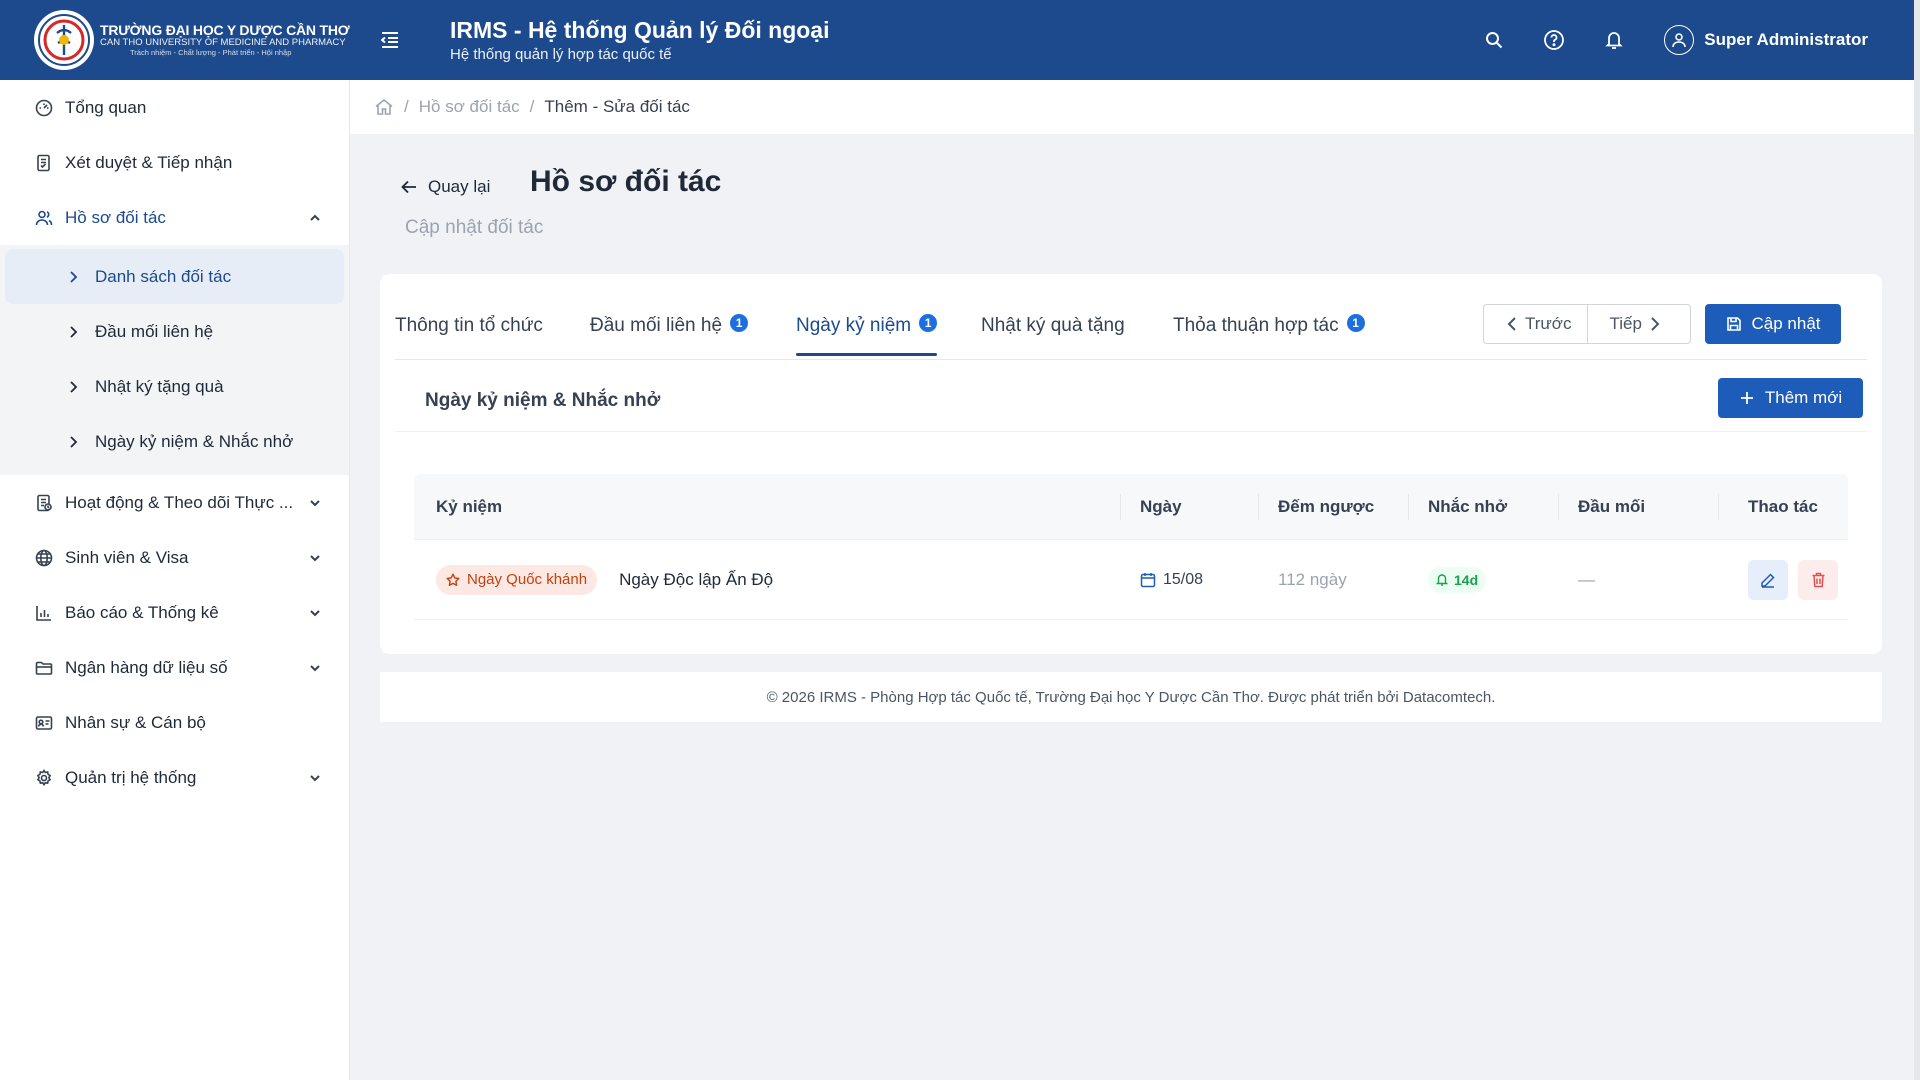  I want to click on column-header-date: Ngày, so click(1189, 506).